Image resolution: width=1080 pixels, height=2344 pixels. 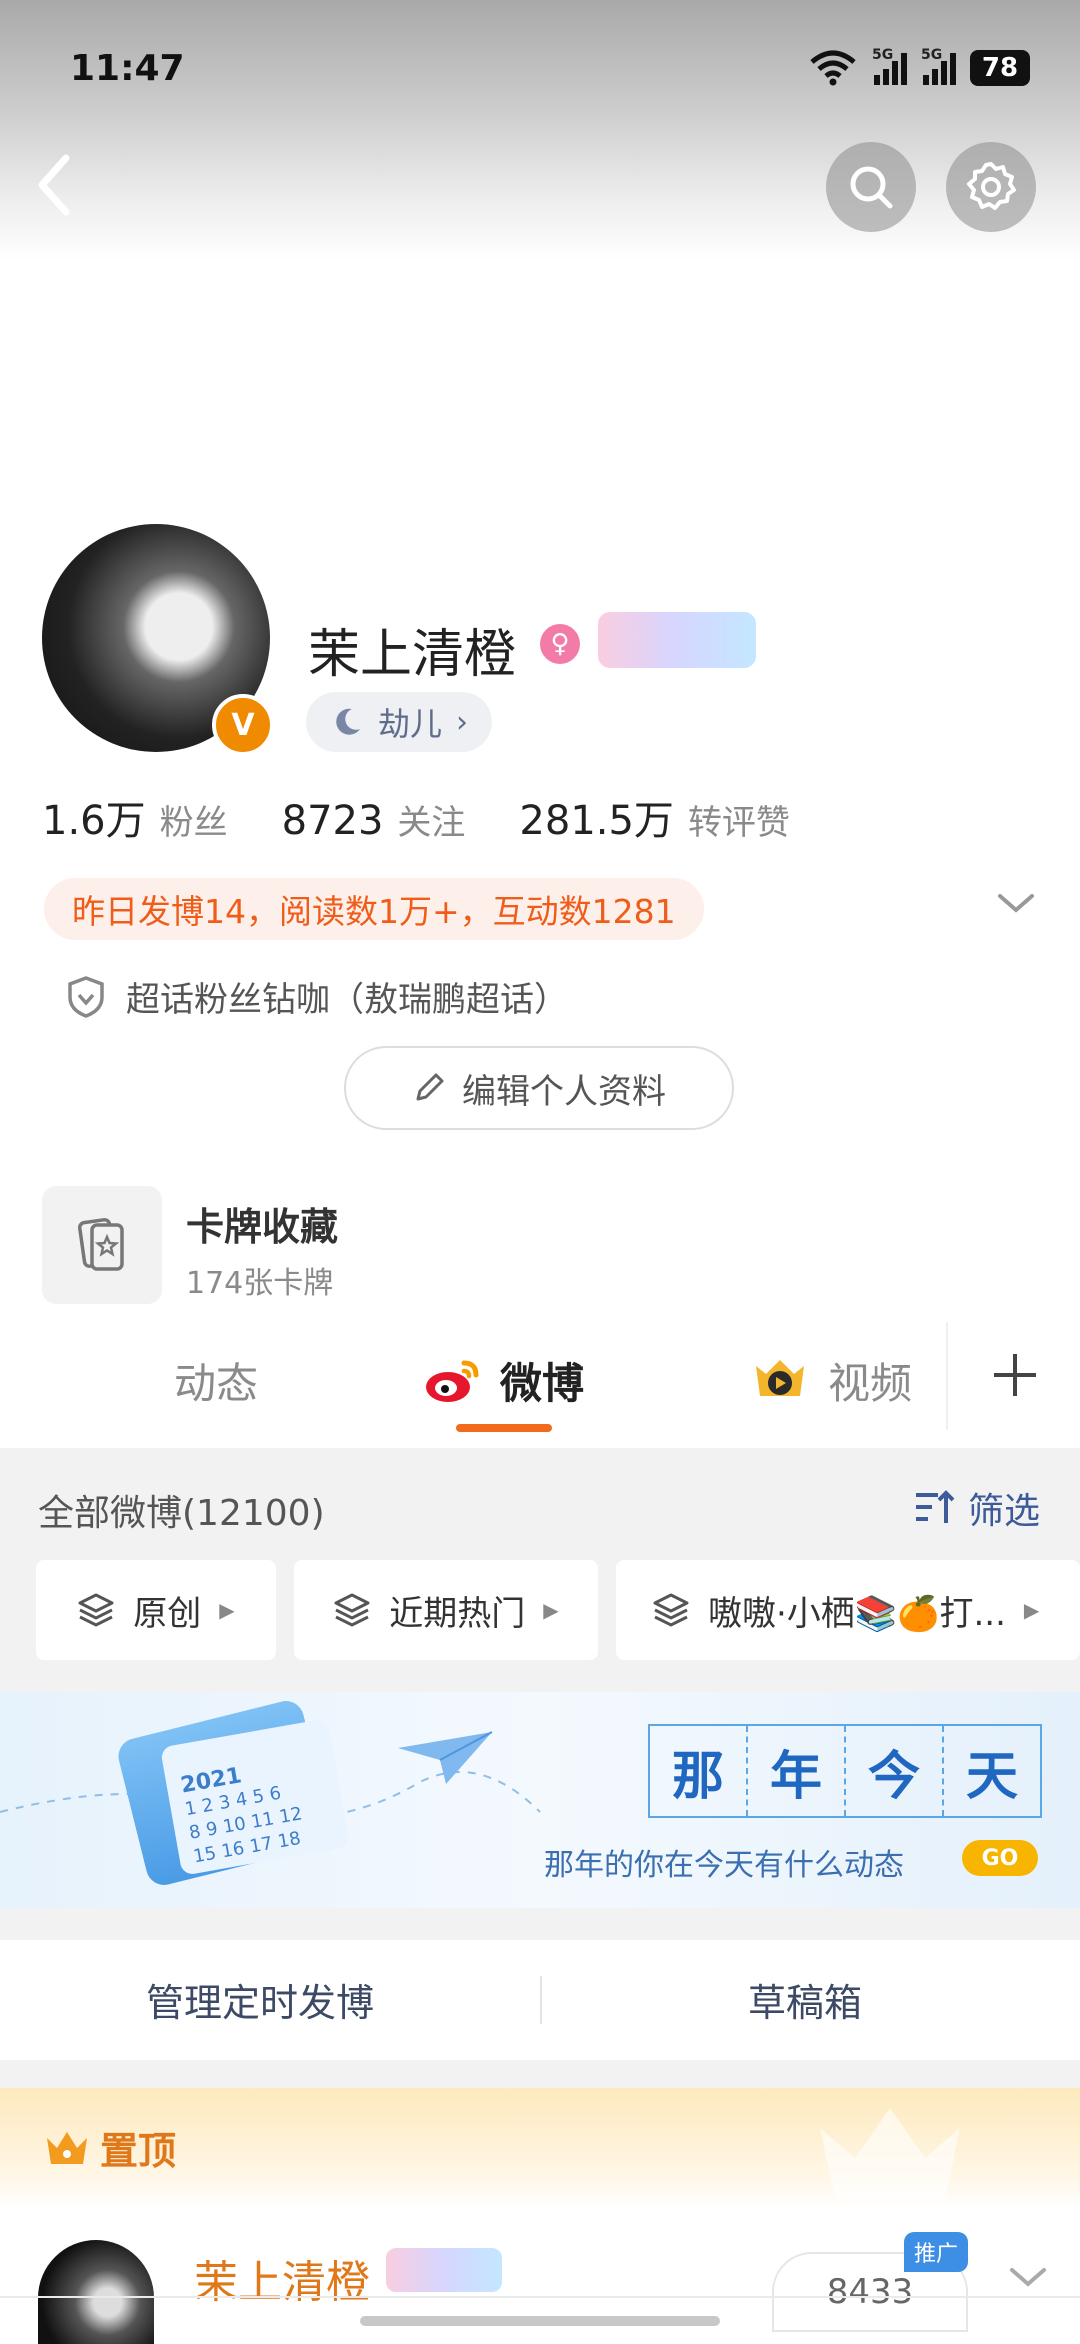 I want to click on followers-count: 1.6万, so click(x=94, y=817).